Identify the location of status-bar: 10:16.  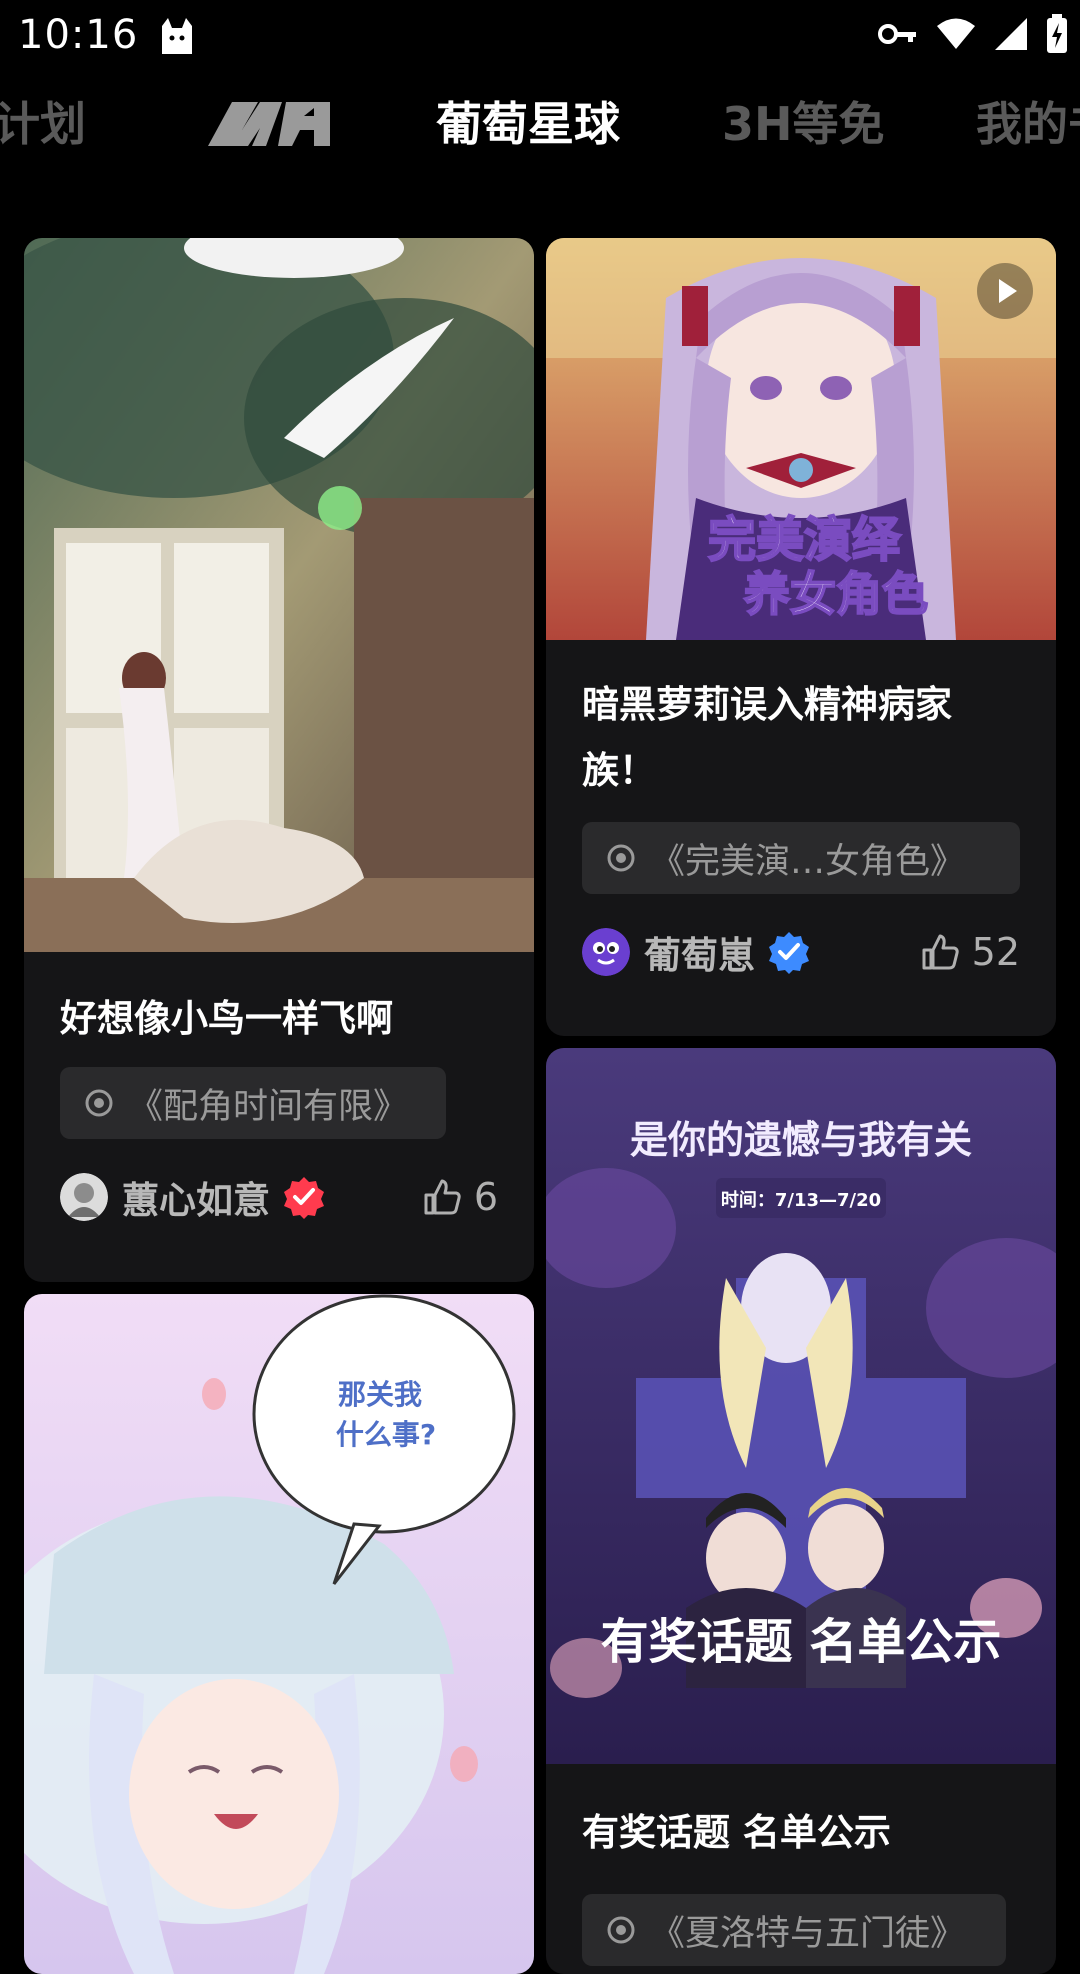
(540, 36).